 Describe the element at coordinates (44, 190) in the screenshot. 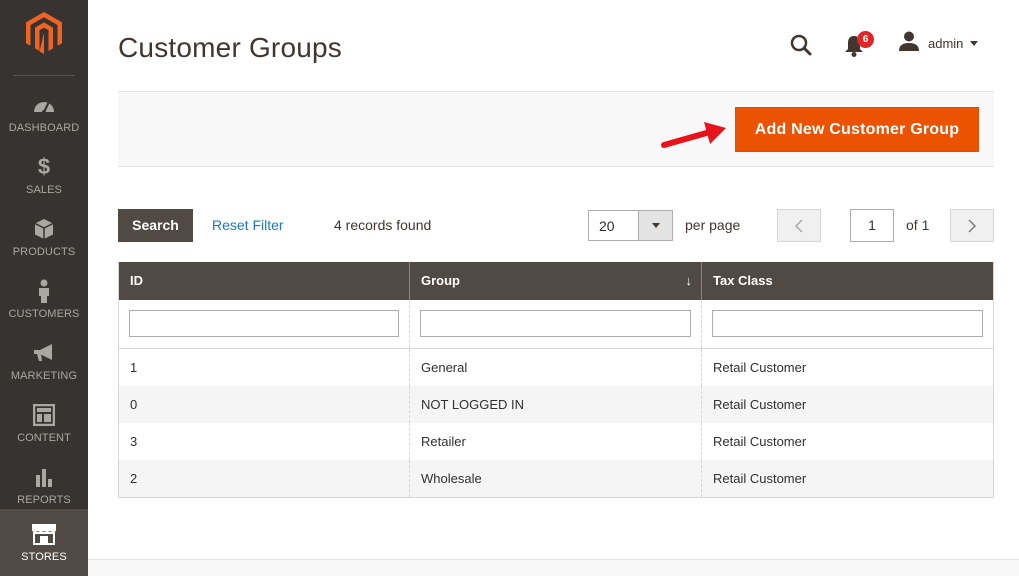

I see `sidebar-item-label: SALES` at that location.